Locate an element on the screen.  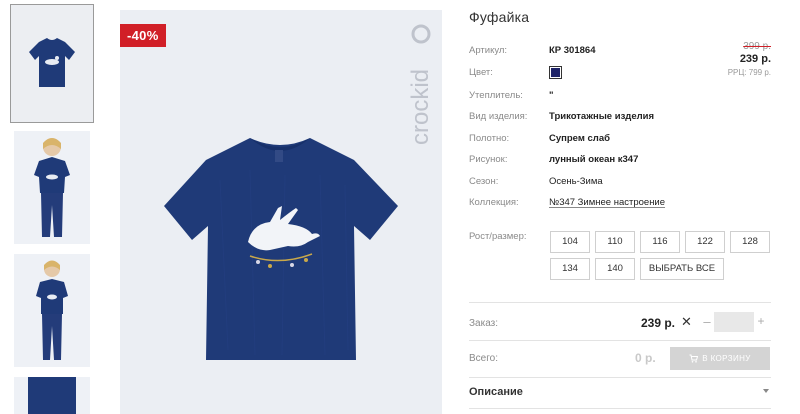
size-button-116: 116 is located at coordinates (660, 242).